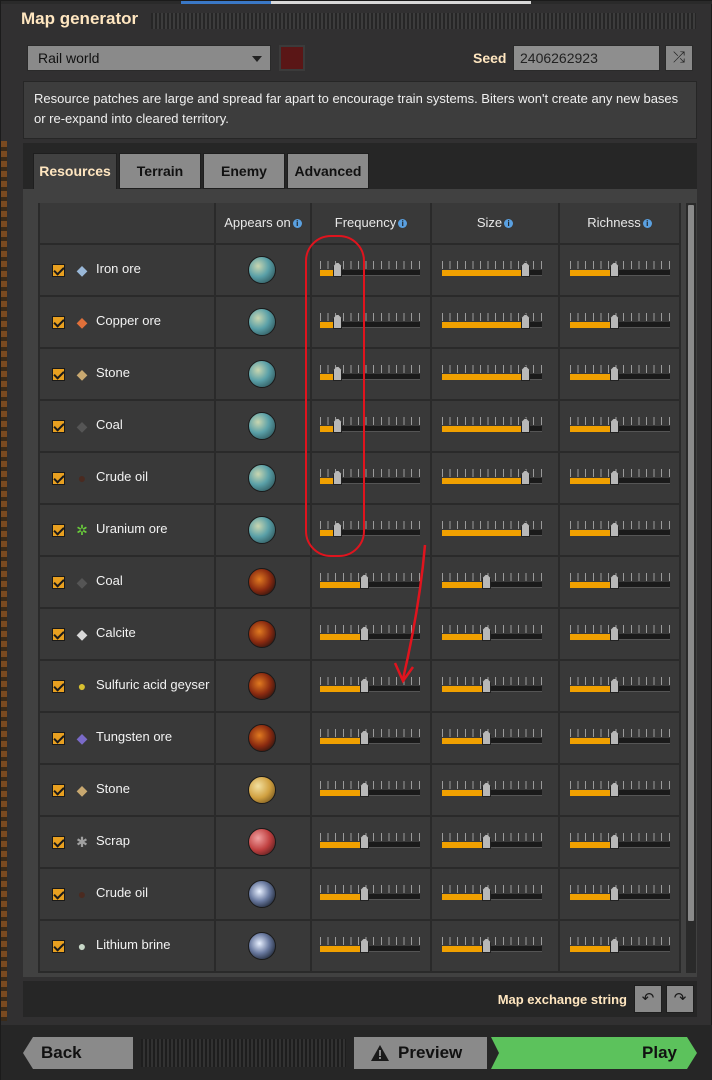 This screenshot has height=1080, width=712. I want to click on title-drag-handle, so click(423, 21).